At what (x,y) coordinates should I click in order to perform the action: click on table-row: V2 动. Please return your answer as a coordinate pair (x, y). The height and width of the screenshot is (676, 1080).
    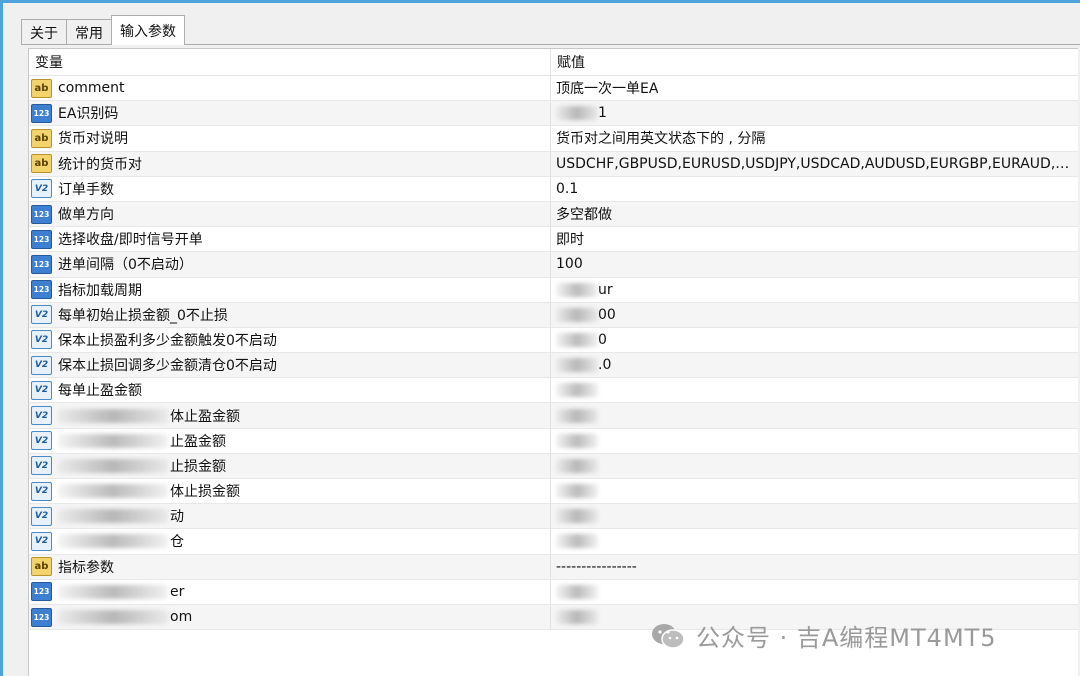
    Looking at the image, I should click on (553, 517).